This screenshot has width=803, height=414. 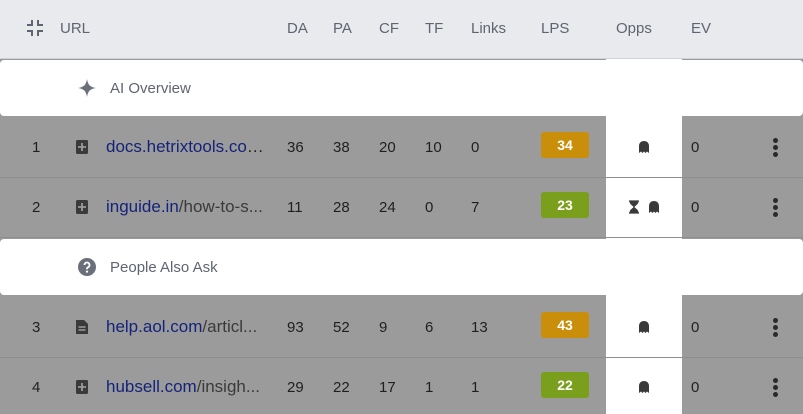 What do you see at coordinates (295, 387) in the screenshot?
I see `da-value: 29` at bounding box center [295, 387].